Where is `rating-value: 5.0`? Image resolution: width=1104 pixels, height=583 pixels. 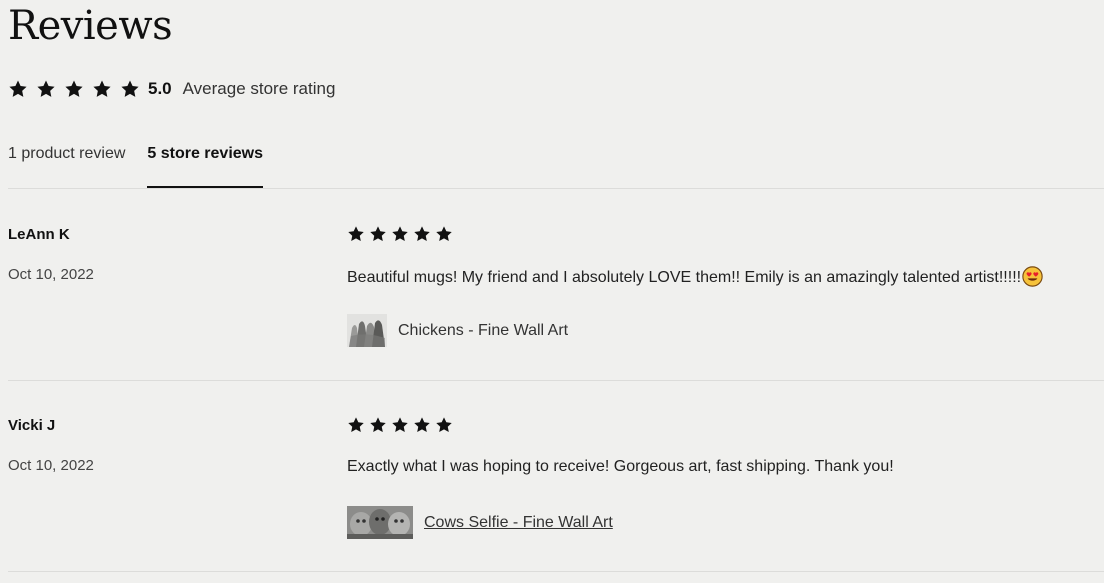
rating-value: 5.0 is located at coordinates (160, 88).